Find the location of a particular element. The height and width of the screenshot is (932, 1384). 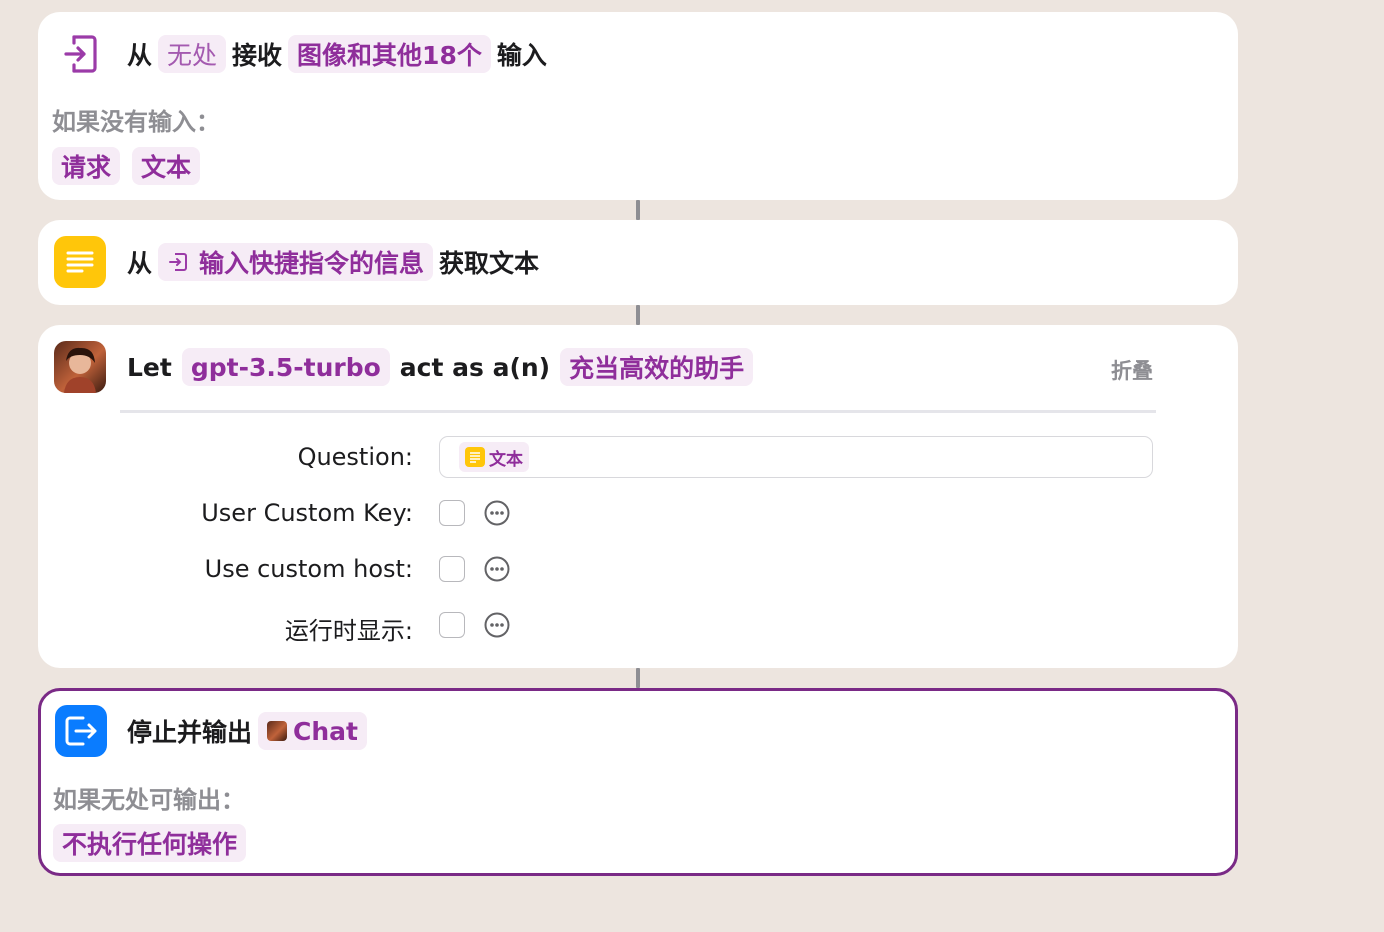

no-output-option: 不执行任何操作 is located at coordinates (150, 843).